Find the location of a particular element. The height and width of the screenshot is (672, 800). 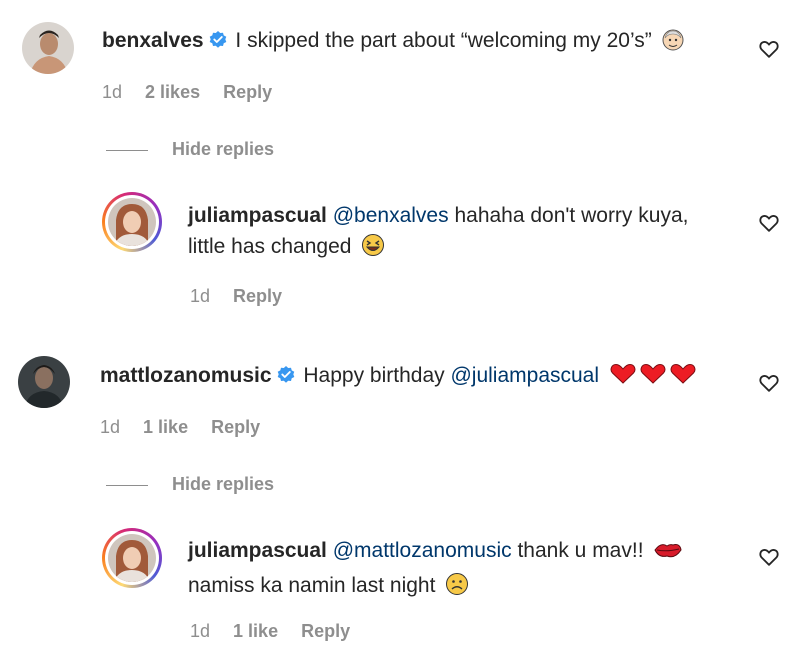

mention-link: @juliampascual is located at coordinates (524, 375).